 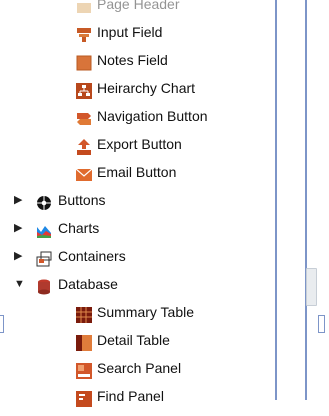 I want to click on tree-item-page-header: Page Header, so click(x=150, y=9).